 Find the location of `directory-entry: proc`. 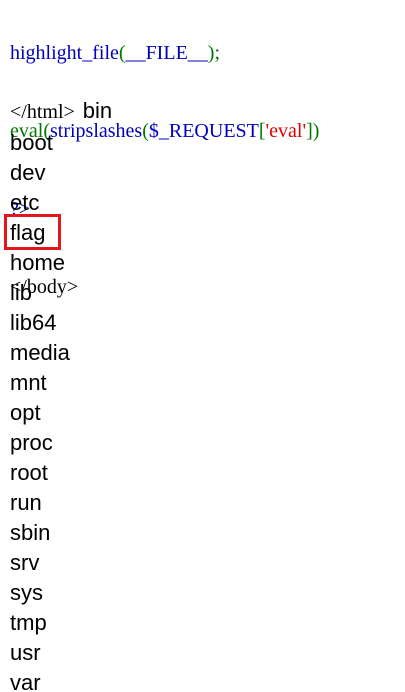

directory-entry: proc is located at coordinates (31, 442).